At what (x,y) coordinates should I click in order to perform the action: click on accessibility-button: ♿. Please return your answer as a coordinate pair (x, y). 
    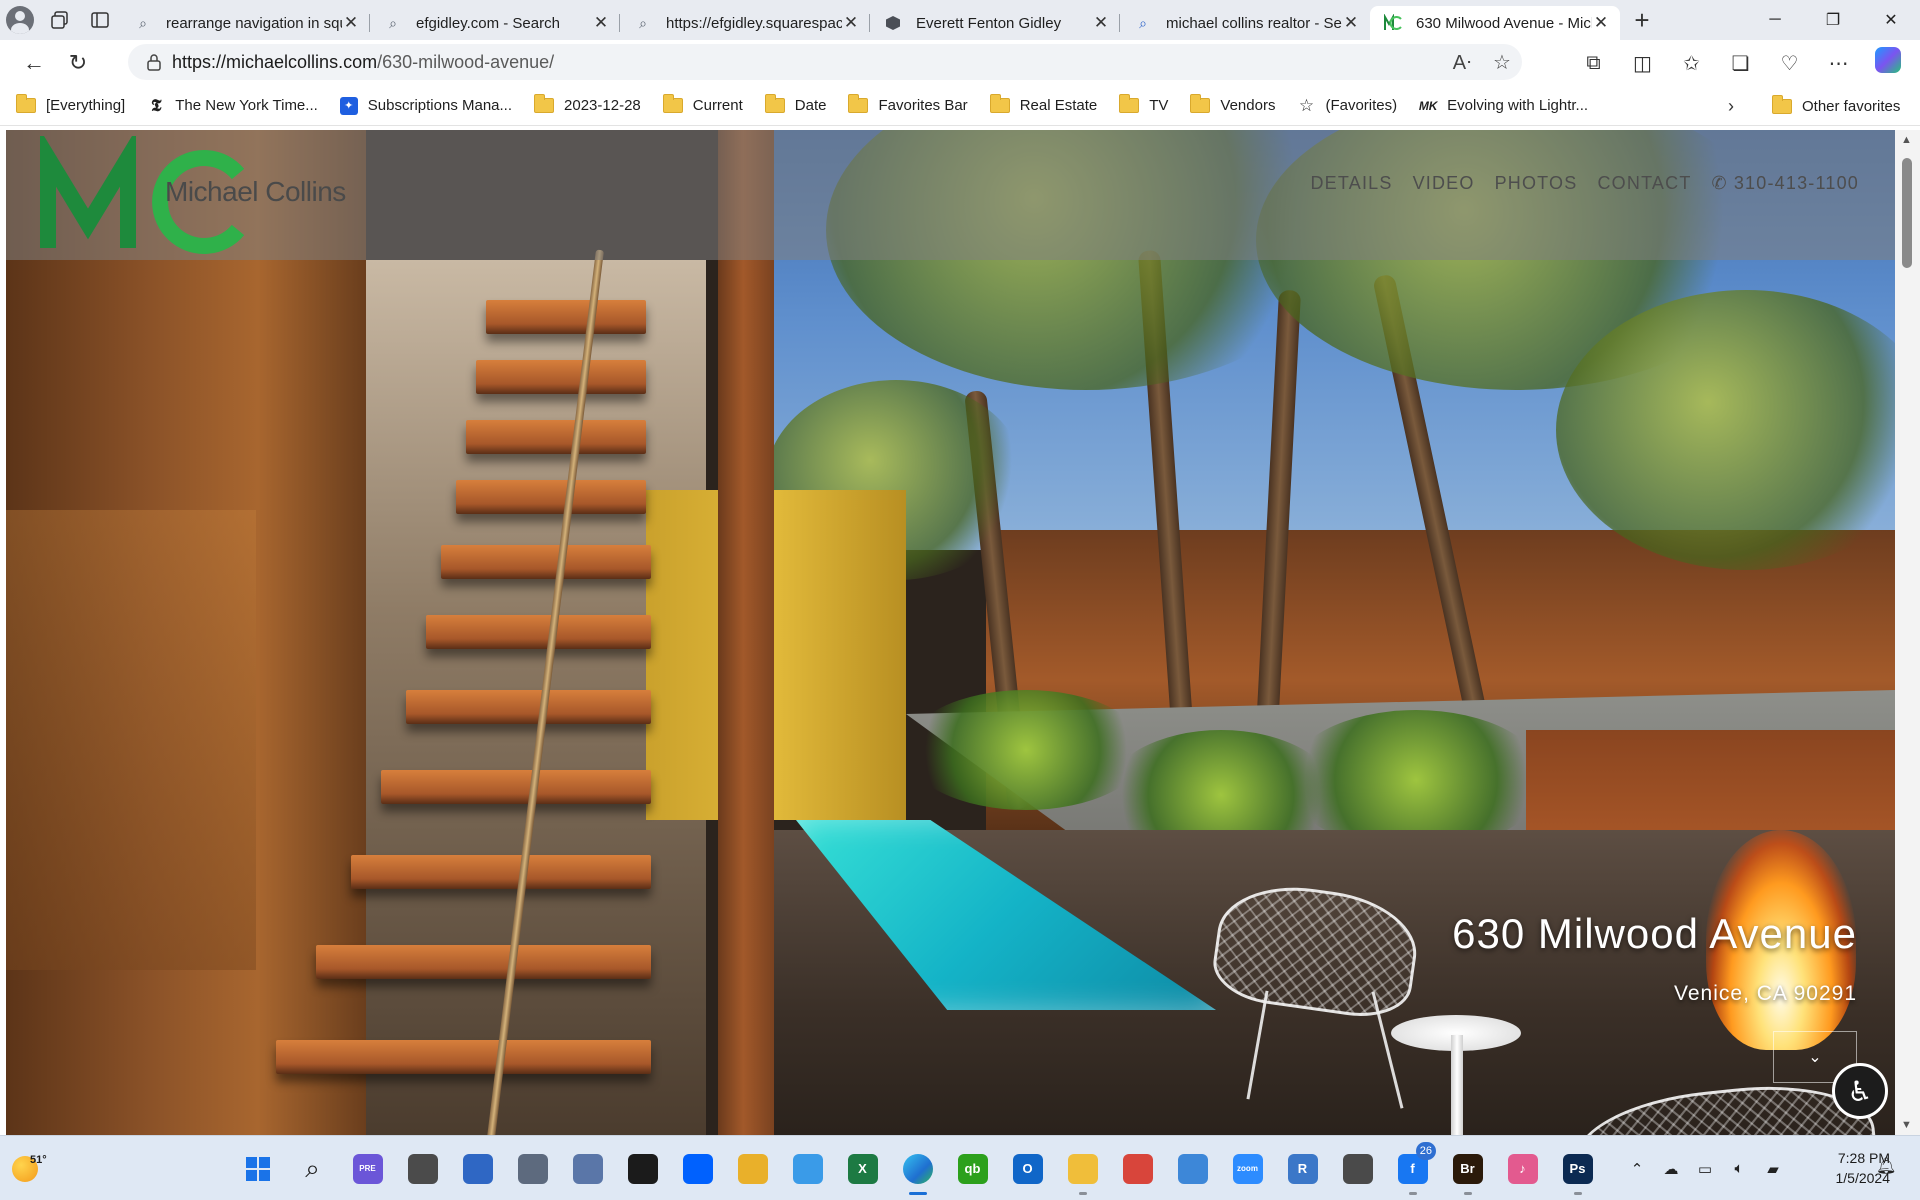
    Looking at the image, I should click on (1860, 1091).